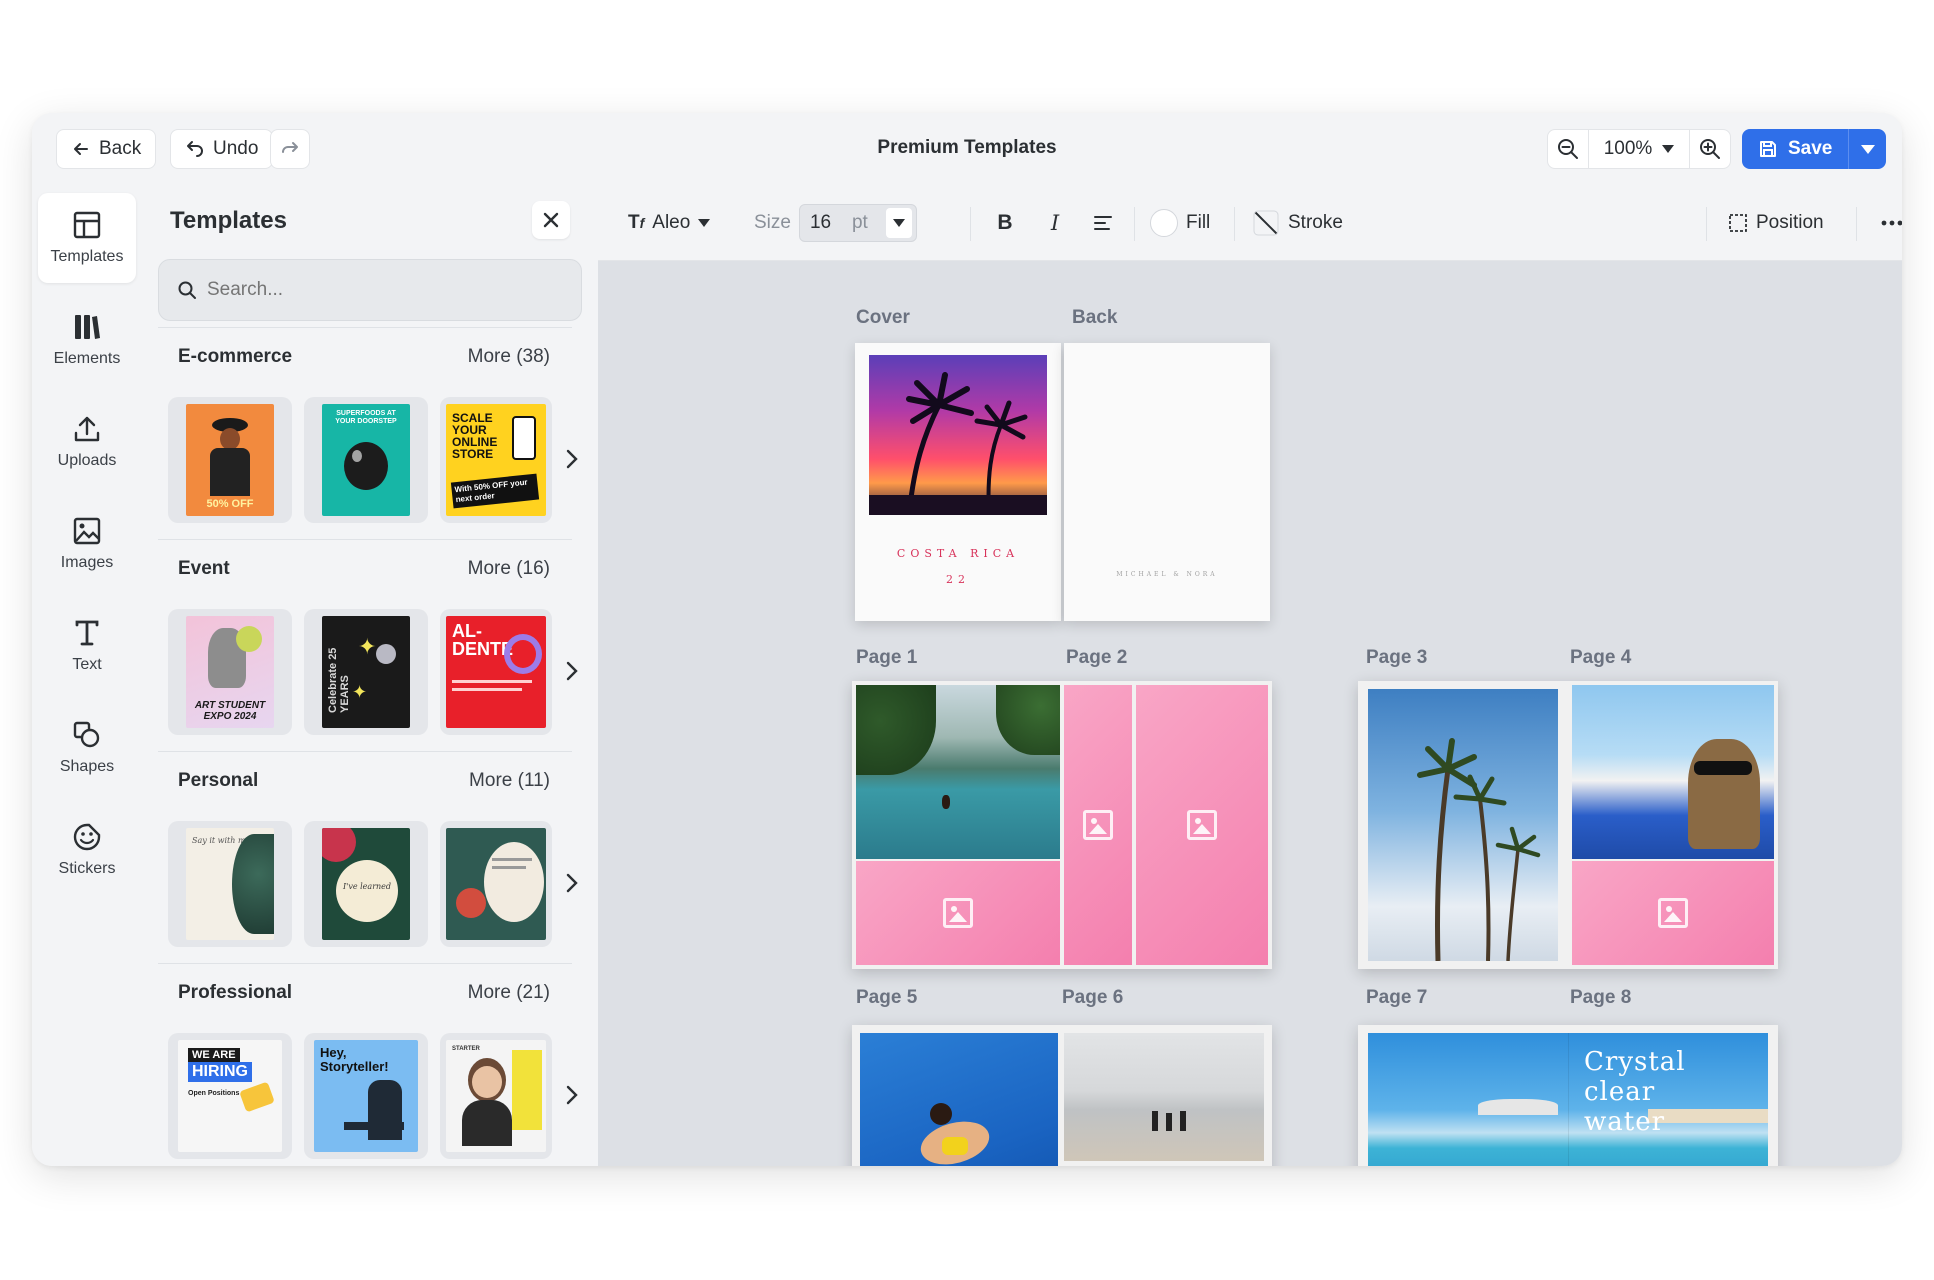 This screenshot has width=1934, height=1280. I want to click on align-left-icon, so click(1103, 223).